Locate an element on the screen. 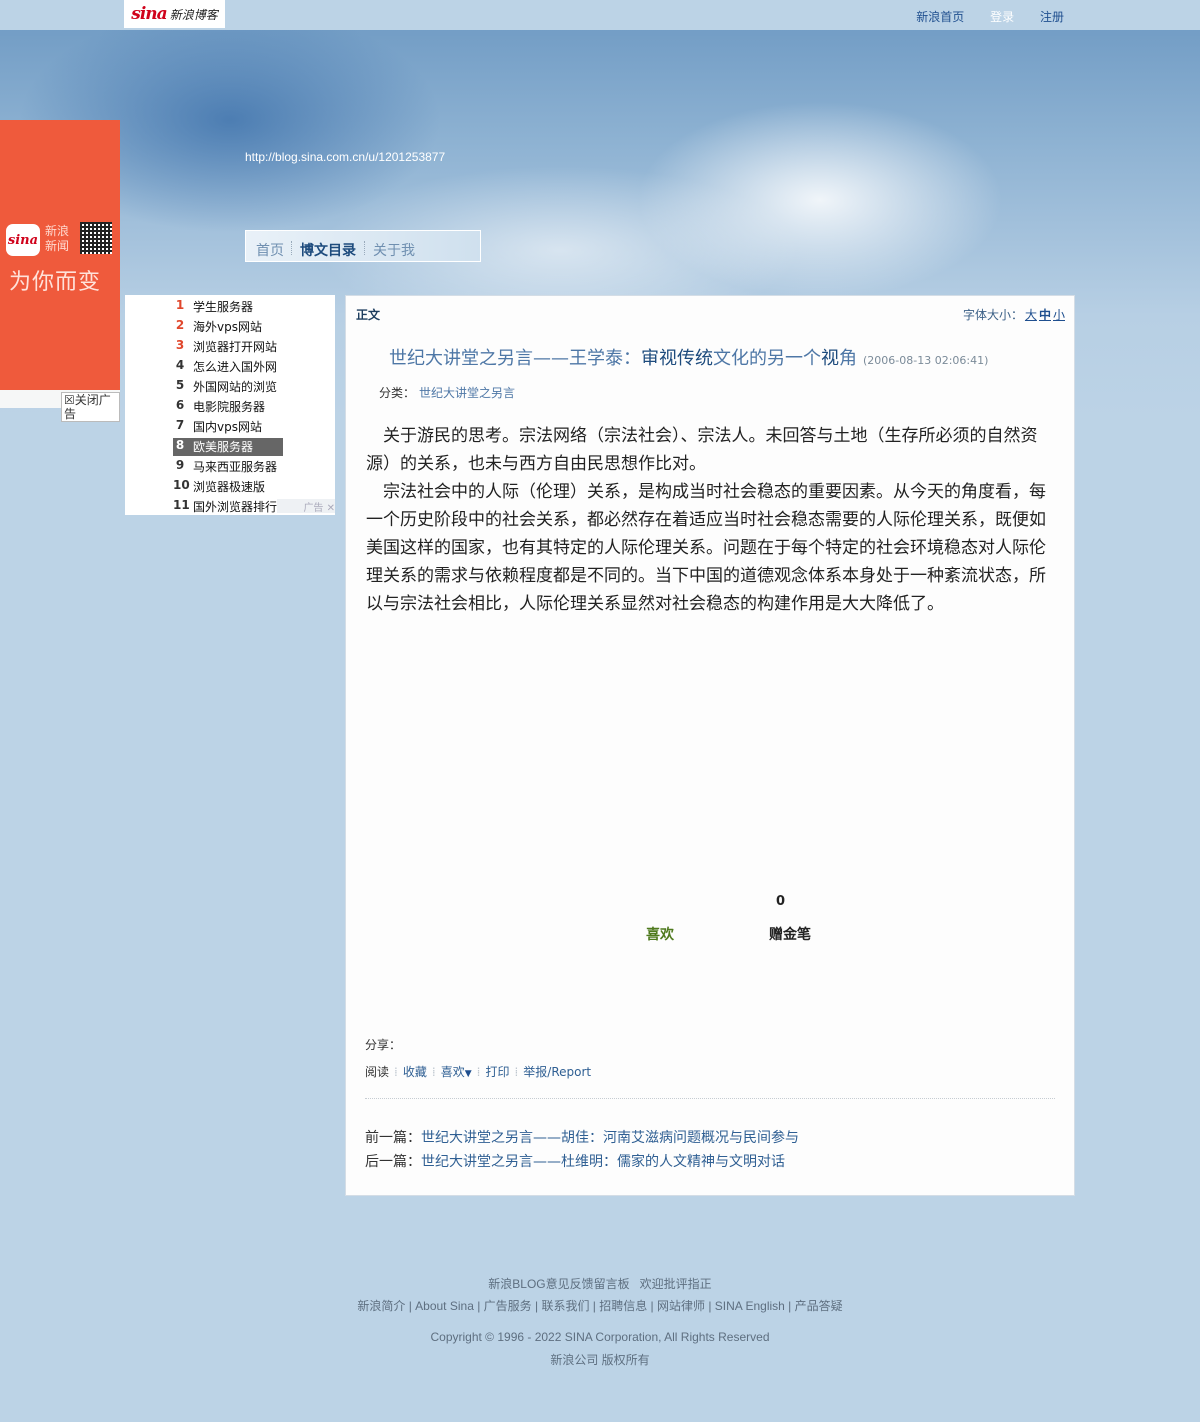 This screenshot has height=1422, width=1200. ranking-text: 外国网站的浏览 is located at coordinates (235, 387).